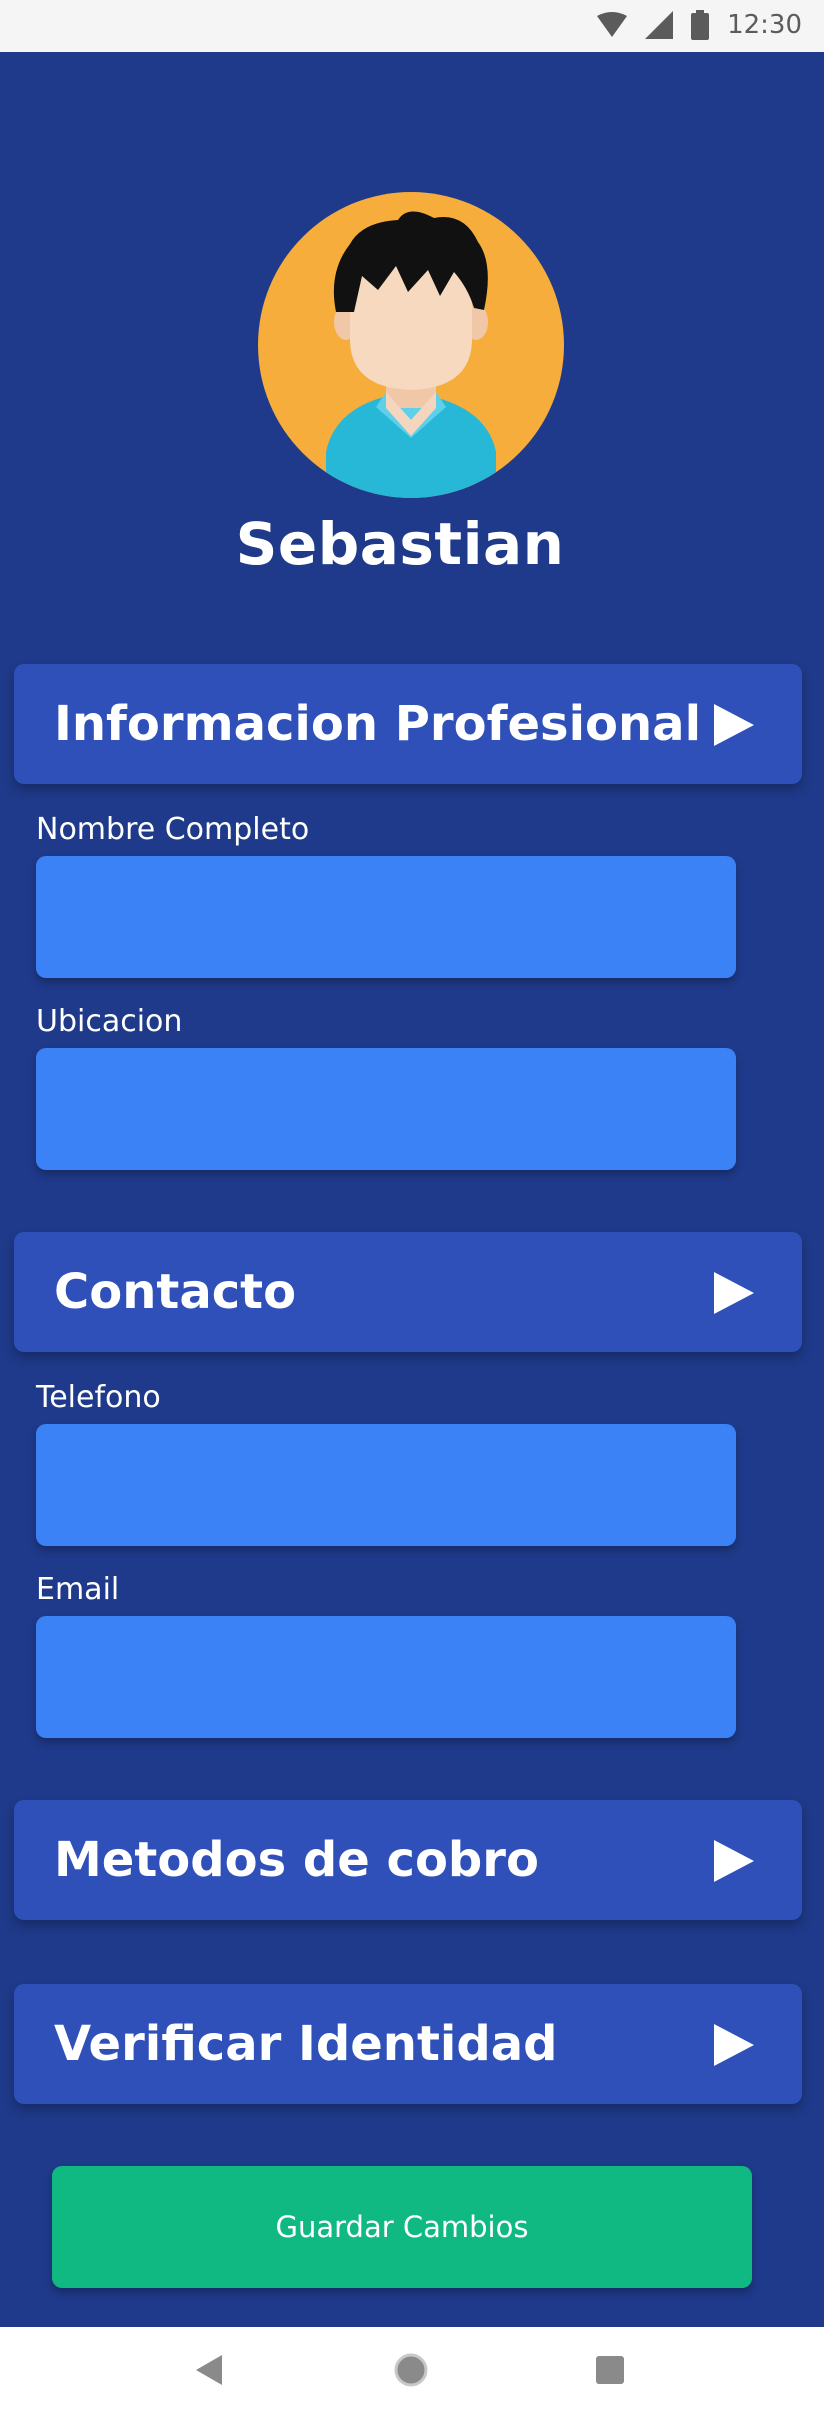 The image size is (824, 2412). I want to click on wifi-icon, so click(612, 24).